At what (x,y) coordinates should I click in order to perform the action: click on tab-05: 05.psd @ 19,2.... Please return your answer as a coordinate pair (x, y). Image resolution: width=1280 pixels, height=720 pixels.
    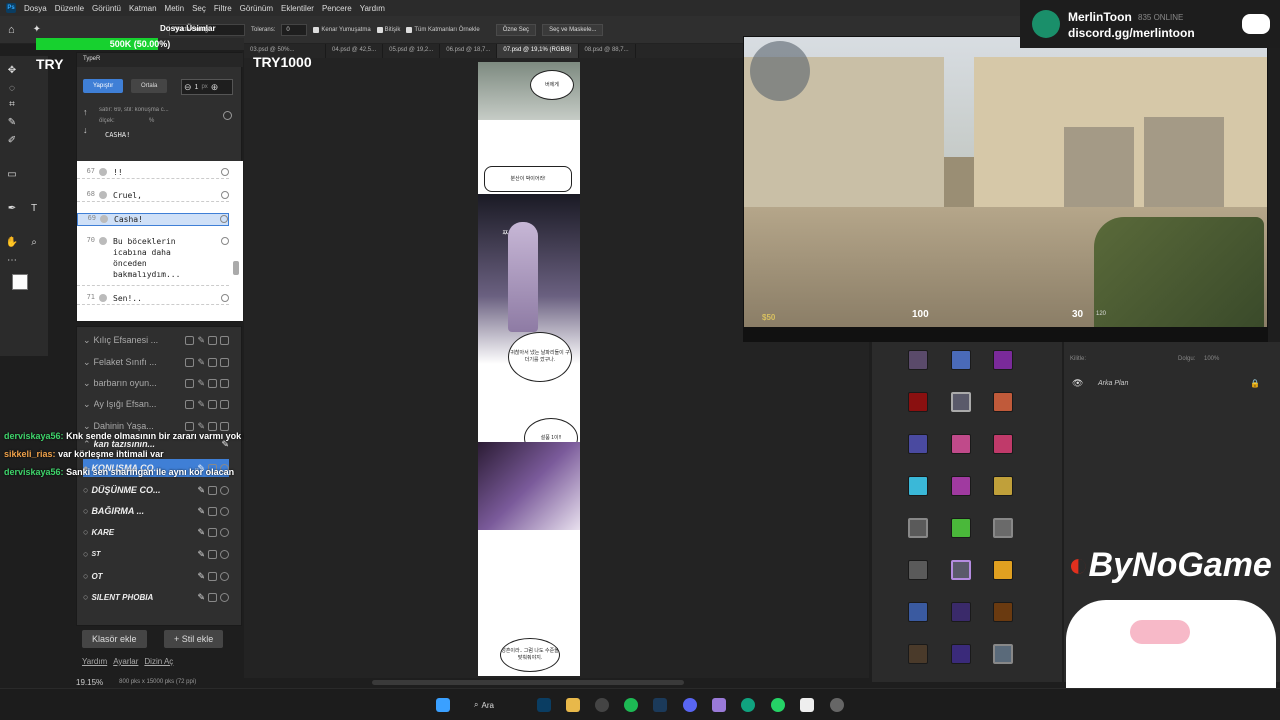
    Looking at the image, I should click on (412, 51).